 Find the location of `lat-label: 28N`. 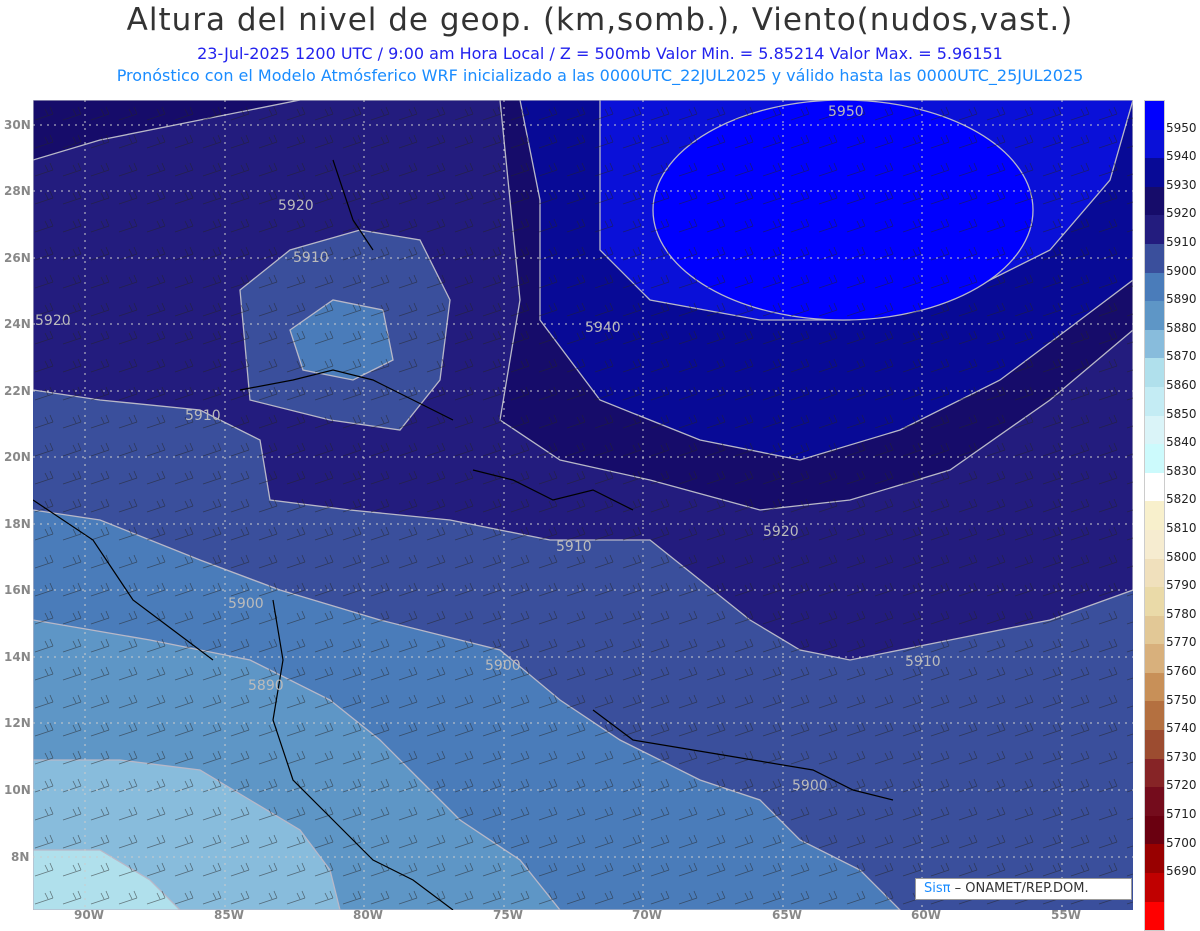

lat-label: 28N is located at coordinates (17, 191).